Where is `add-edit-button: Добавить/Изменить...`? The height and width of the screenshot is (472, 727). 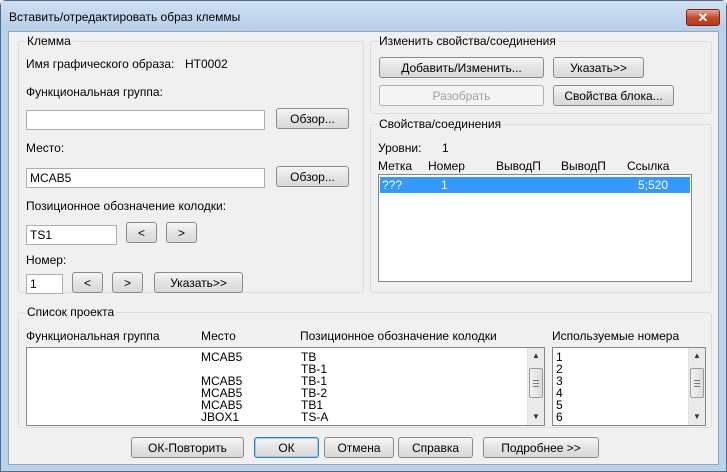 add-edit-button: Добавить/Изменить... is located at coordinates (461, 67).